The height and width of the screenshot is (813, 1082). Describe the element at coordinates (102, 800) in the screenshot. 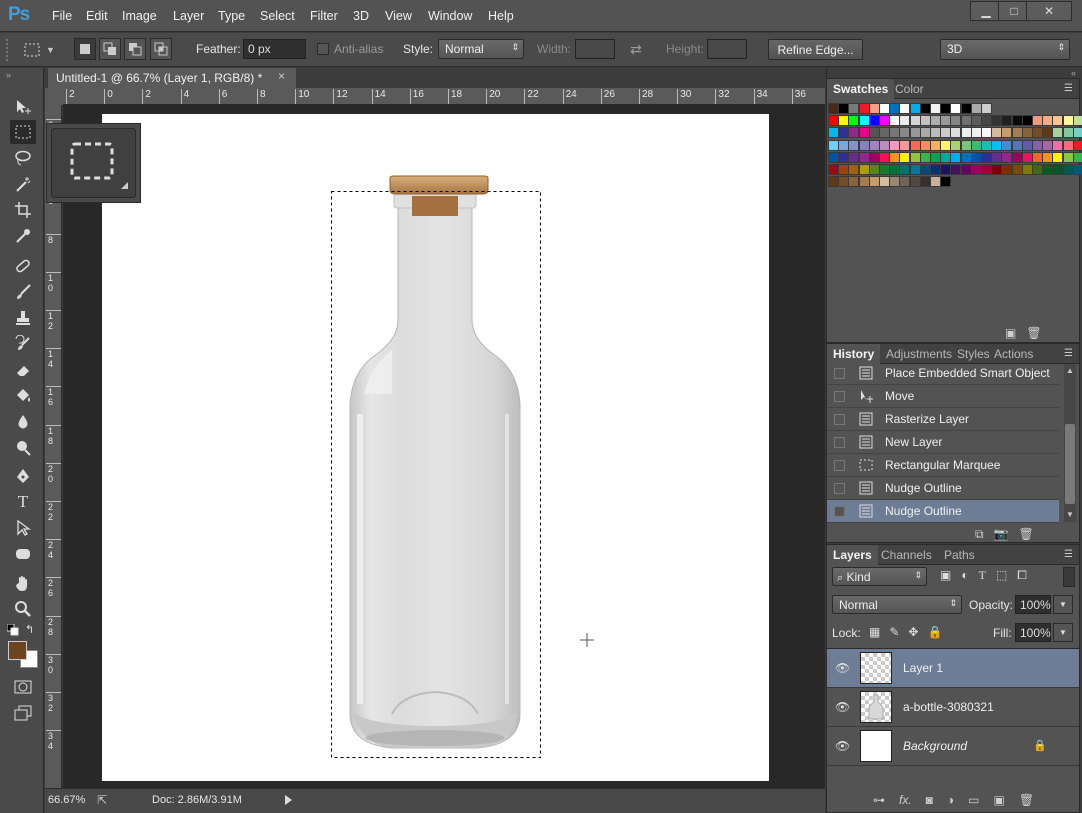

I see `export-icon: ⇱` at that location.